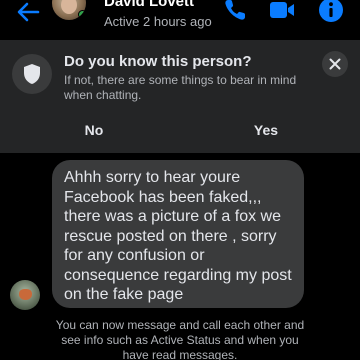  Describe the element at coordinates (282, 12) in the screenshot. I see `video-camera-icon` at that location.